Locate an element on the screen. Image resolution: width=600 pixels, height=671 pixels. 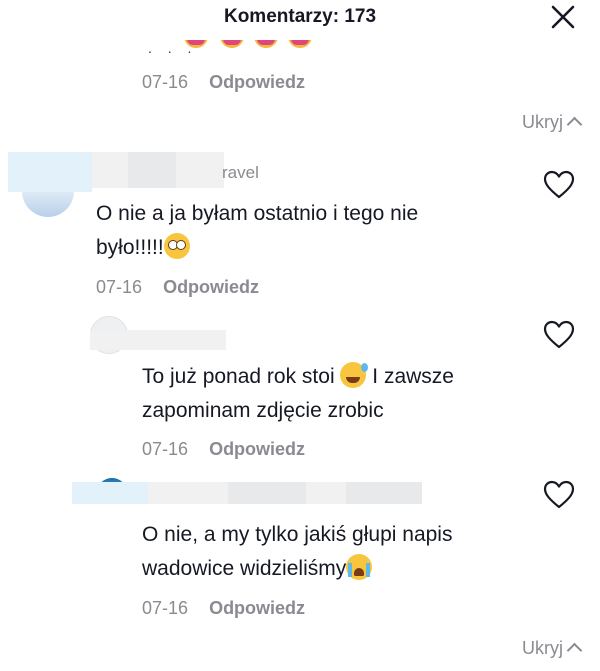
comment-text-line: było!!!!! is located at coordinates (257, 248).